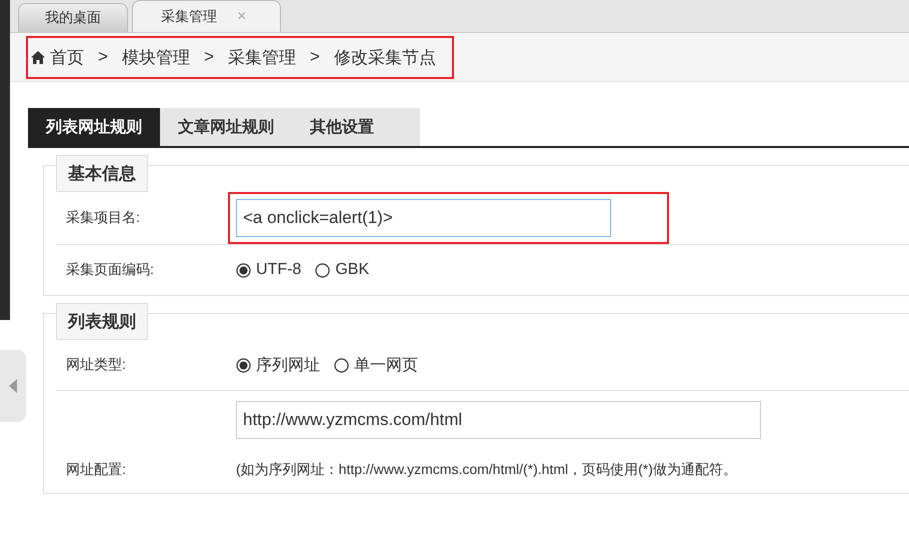 The height and width of the screenshot is (552, 909). What do you see at coordinates (103, 218) in the screenshot?
I see `field-label: 采集项目名:` at bounding box center [103, 218].